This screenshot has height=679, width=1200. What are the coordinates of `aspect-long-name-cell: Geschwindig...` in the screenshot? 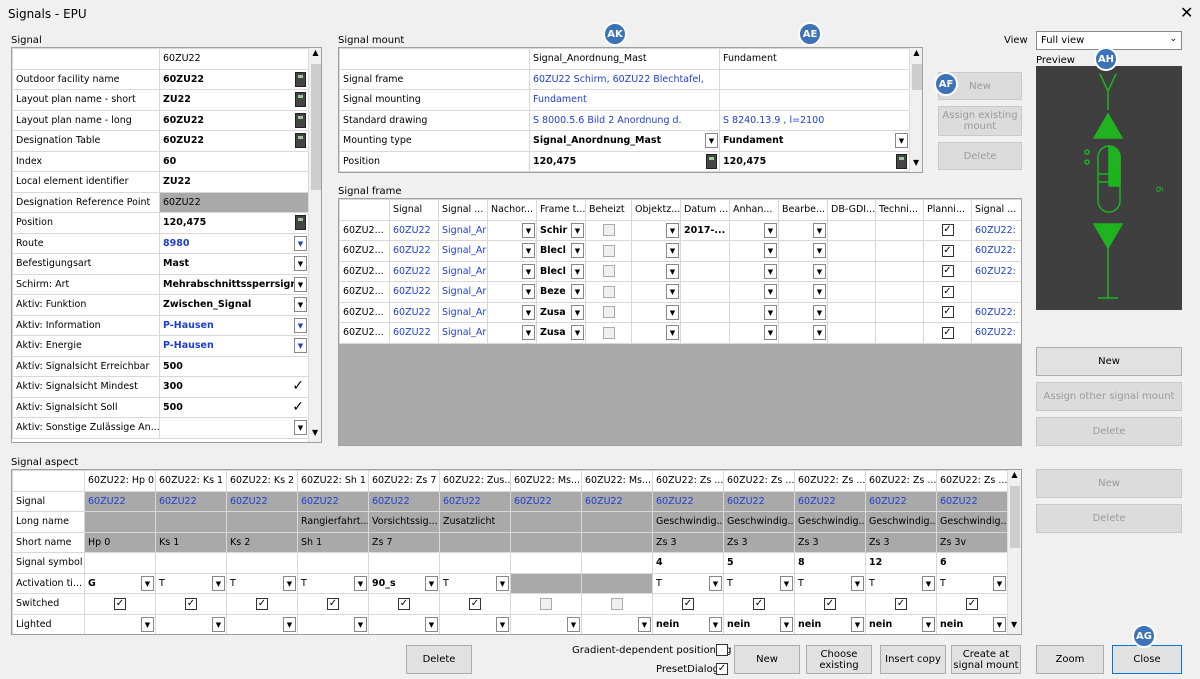 It's located at (901, 522).